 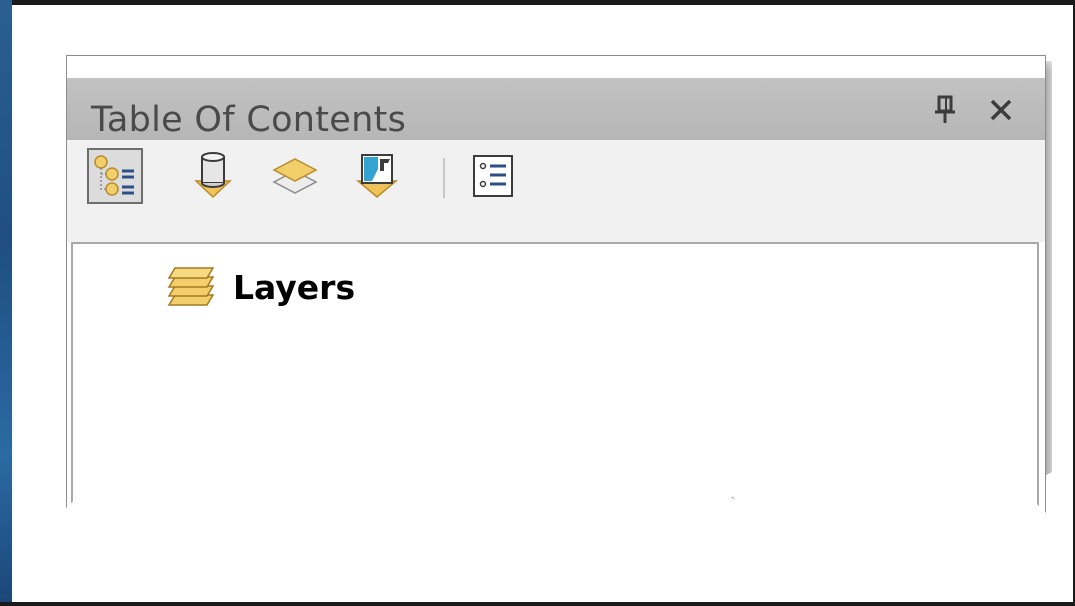 I want to click on list-by-source-icon, so click(x=213, y=175).